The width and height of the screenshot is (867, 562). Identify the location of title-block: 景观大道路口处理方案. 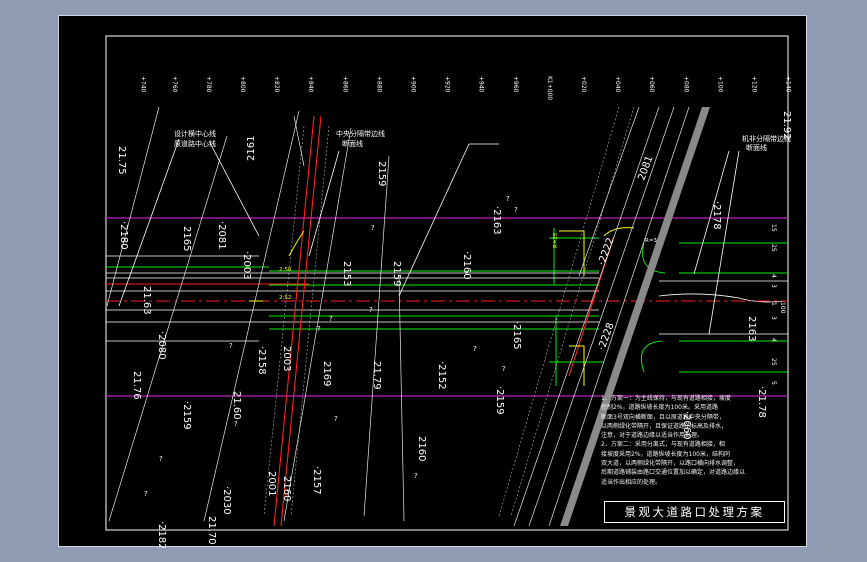
(694, 512).